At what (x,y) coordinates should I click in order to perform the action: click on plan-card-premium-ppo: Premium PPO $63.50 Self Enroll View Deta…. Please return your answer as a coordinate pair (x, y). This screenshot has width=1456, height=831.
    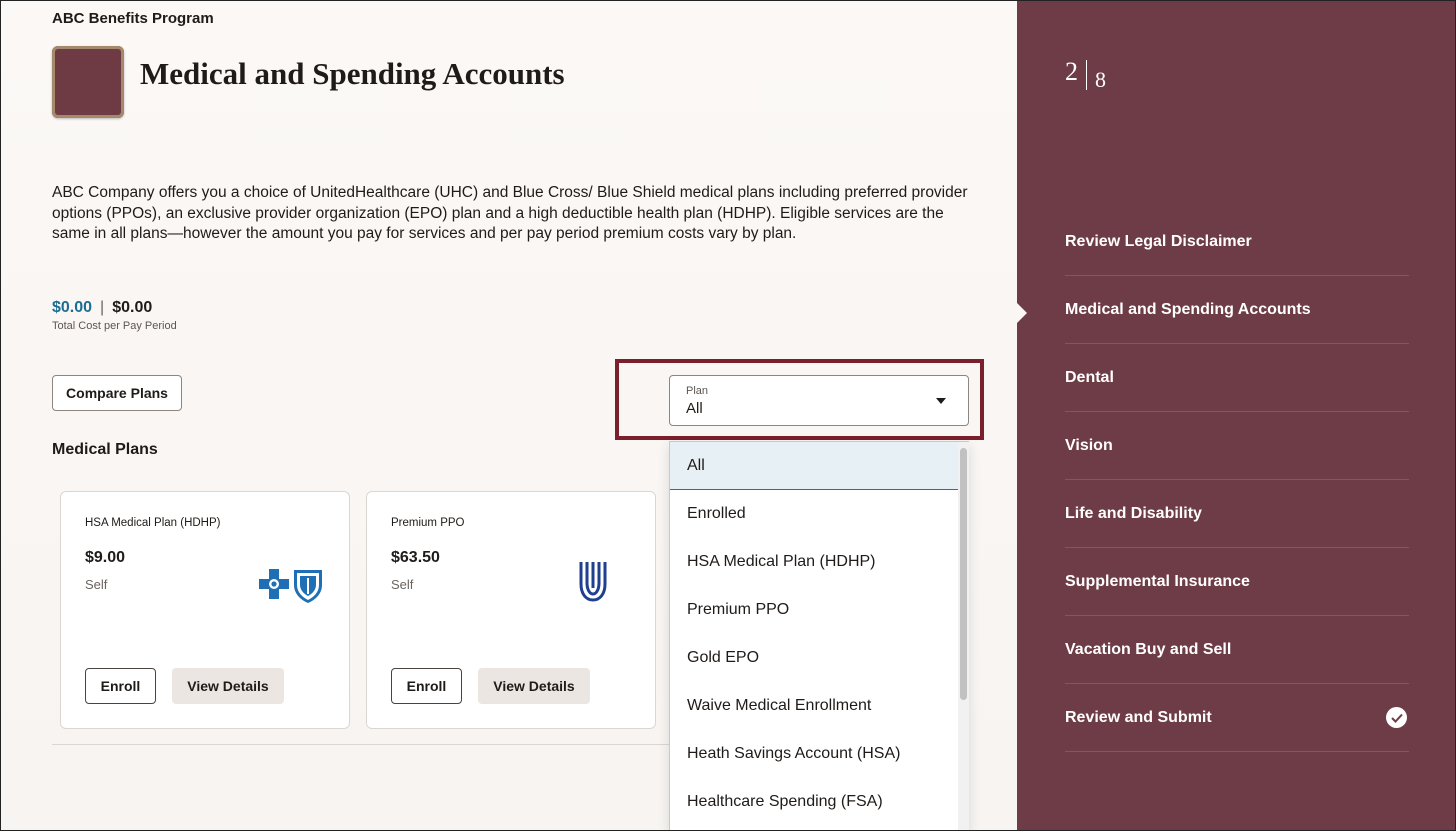
    Looking at the image, I should click on (511, 610).